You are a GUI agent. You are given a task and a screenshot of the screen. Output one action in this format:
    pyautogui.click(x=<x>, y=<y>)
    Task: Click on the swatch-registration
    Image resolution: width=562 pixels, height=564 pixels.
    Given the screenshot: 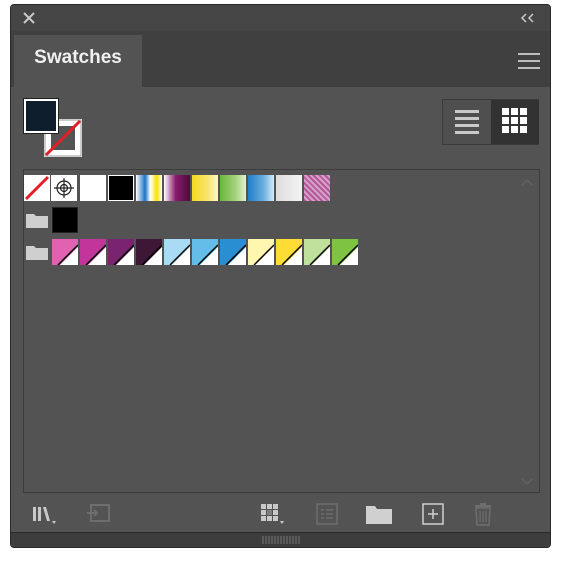 What is the action you would take?
    pyautogui.click(x=64, y=188)
    